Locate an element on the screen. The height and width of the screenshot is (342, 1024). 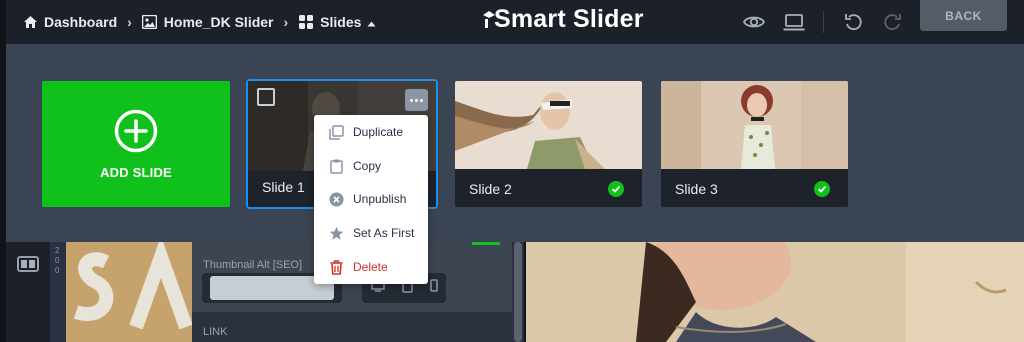
menu-item-duplicate: Duplicate is located at coordinates (371, 132).